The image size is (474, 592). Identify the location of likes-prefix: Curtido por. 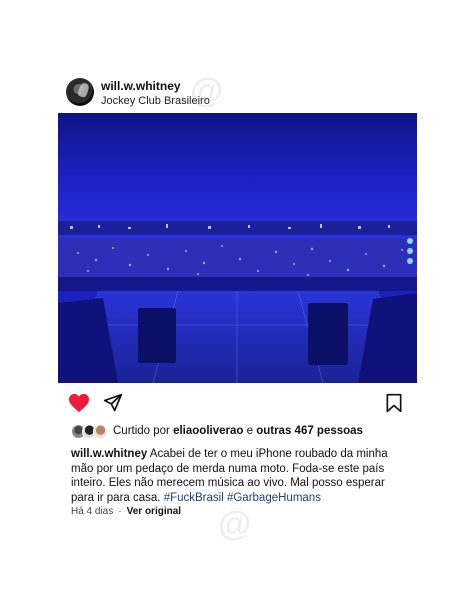
(143, 431).